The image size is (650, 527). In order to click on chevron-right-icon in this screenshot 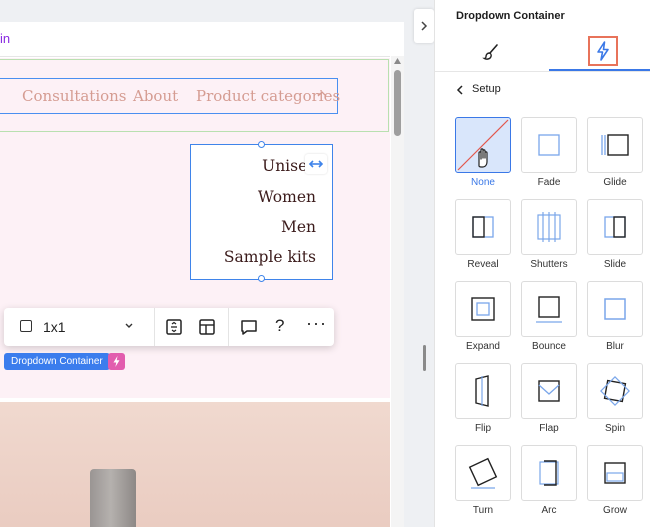, I will do `click(424, 26)`.